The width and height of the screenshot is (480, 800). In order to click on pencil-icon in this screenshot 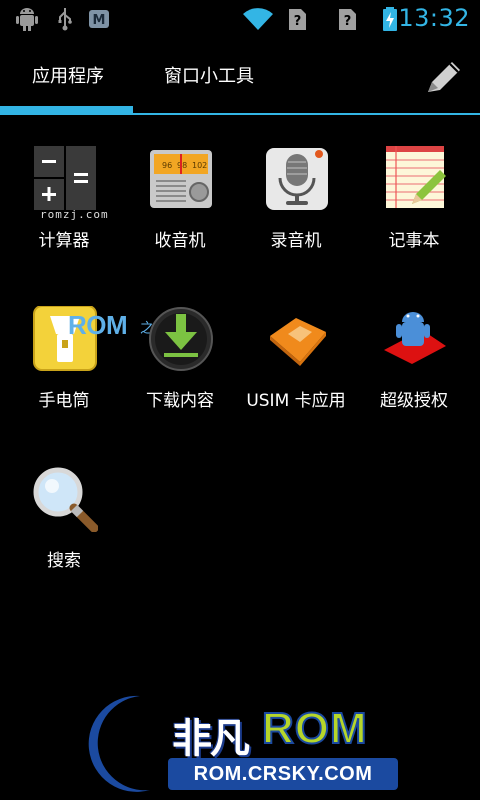, I will do `click(443, 78)`.